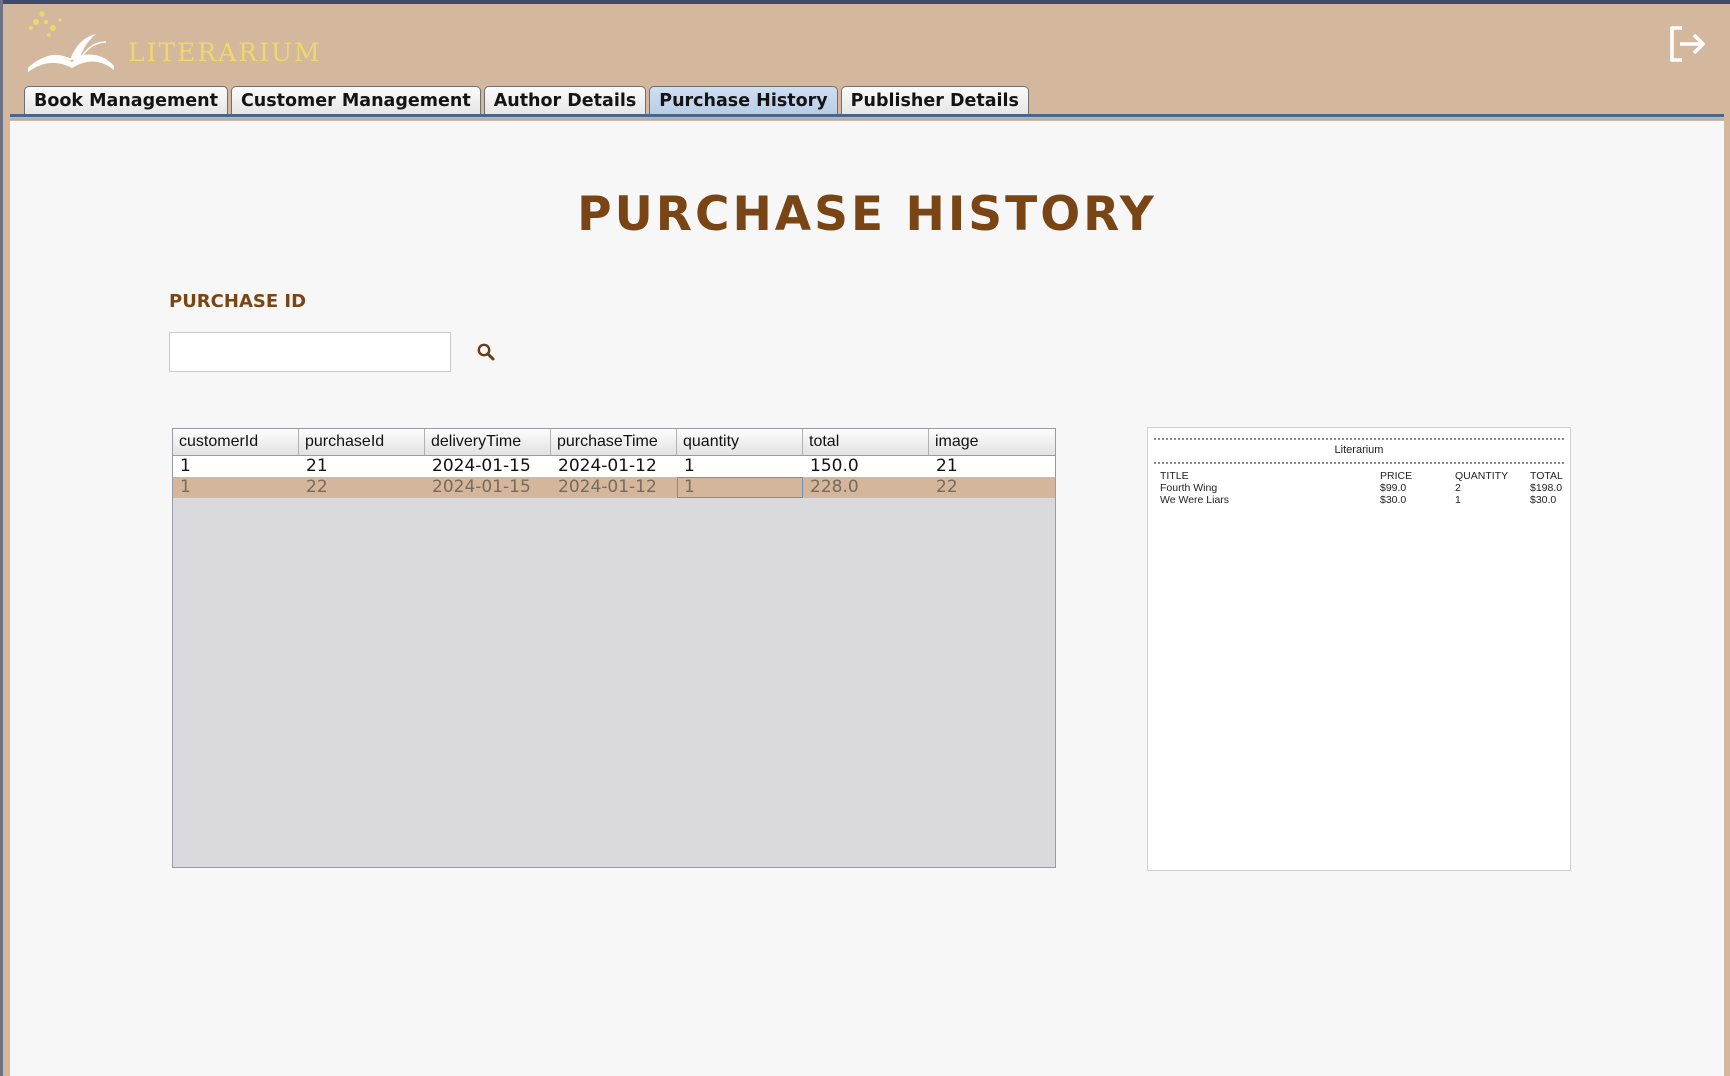 This screenshot has height=1076, width=1730. What do you see at coordinates (1546, 476) in the screenshot?
I see `receipt-header-total: TOTAL` at bounding box center [1546, 476].